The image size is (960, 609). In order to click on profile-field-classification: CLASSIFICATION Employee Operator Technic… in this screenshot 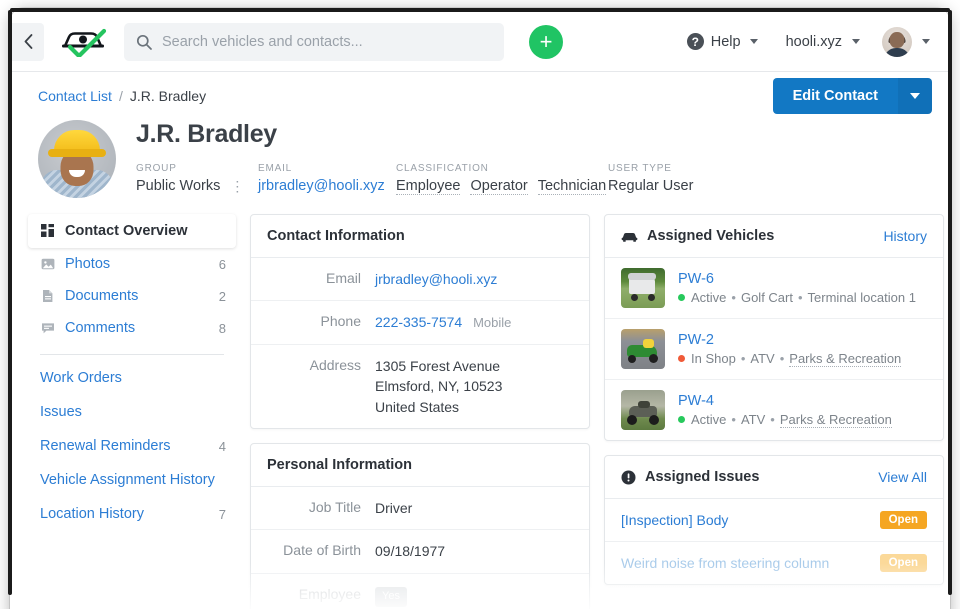, I will do `click(502, 179)`.